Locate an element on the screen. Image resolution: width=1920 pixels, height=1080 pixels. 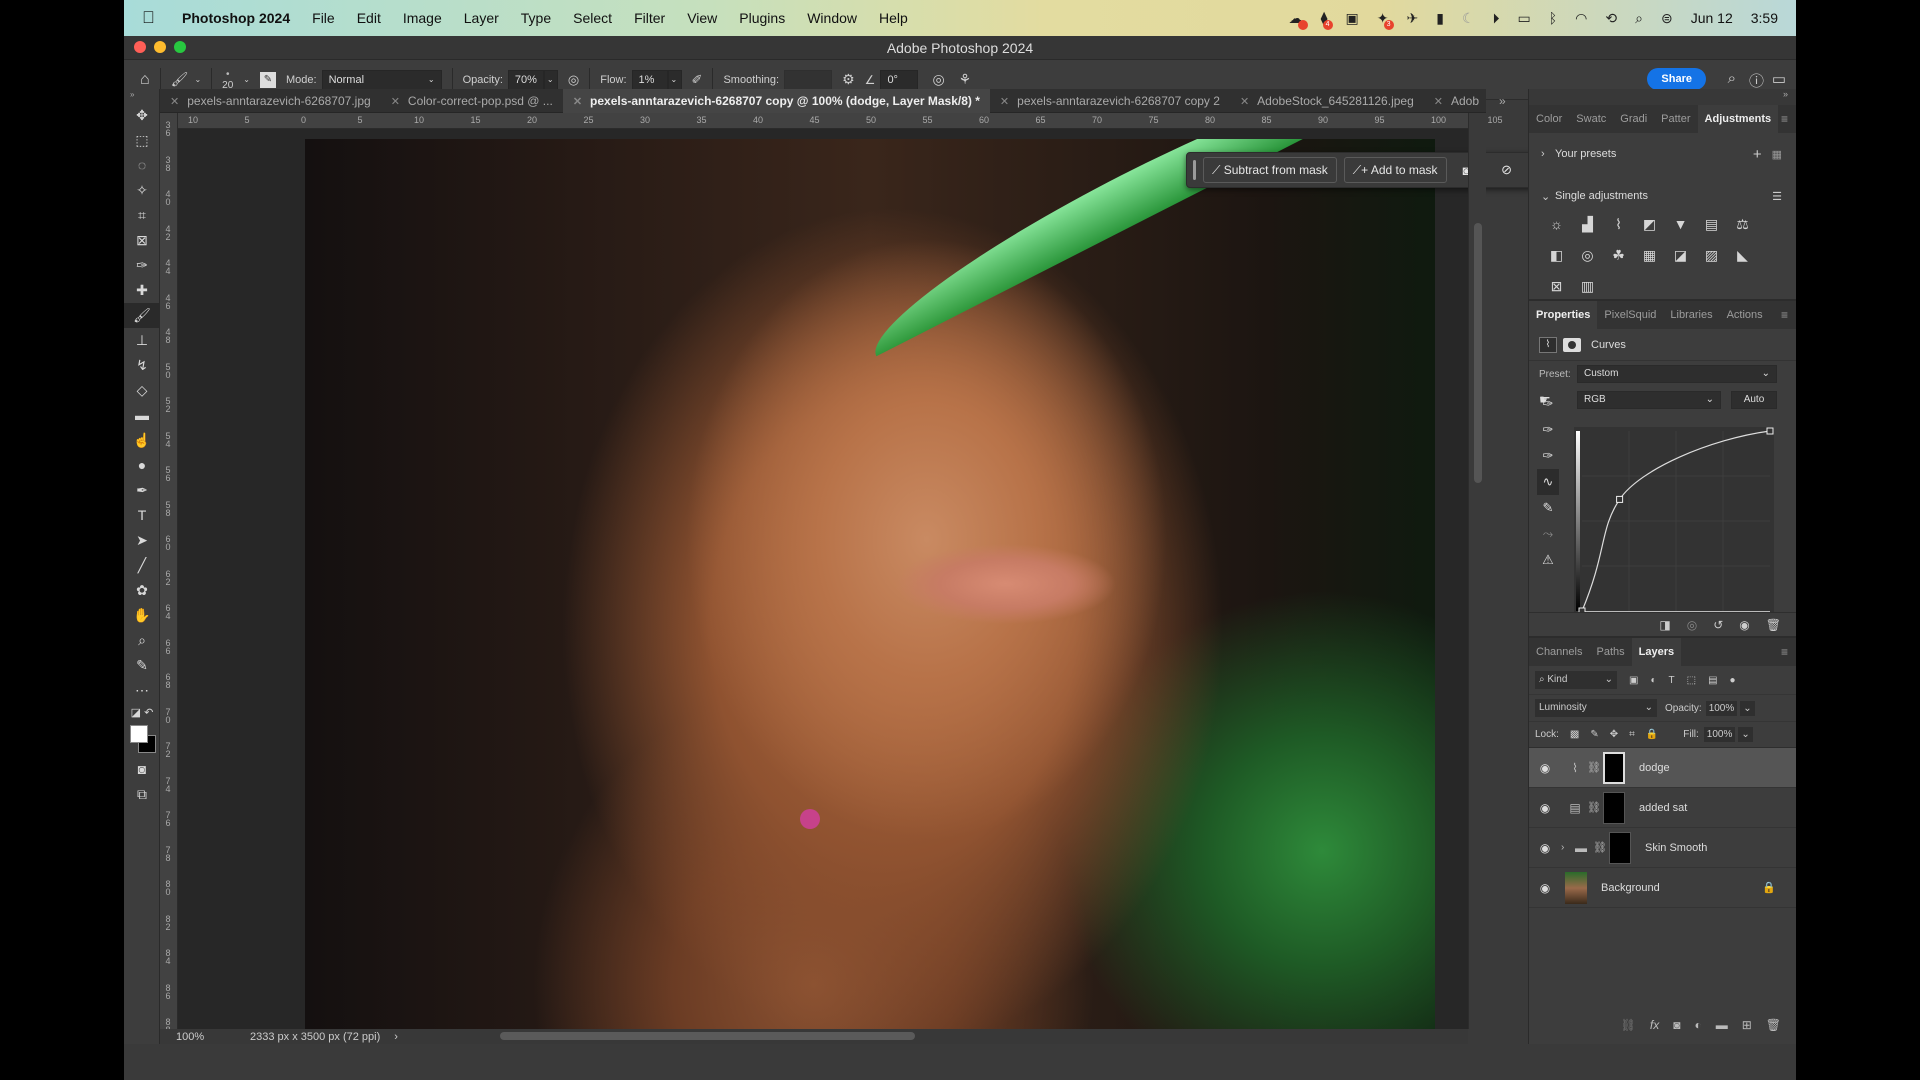
new-layer-icon: ⊞ is located at coordinates (1747, 1025).